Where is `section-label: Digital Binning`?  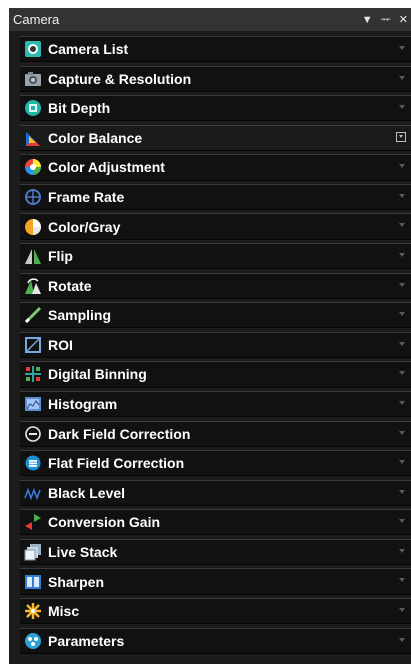 section-label: Digital Binning is located at coordinates (97, 374).